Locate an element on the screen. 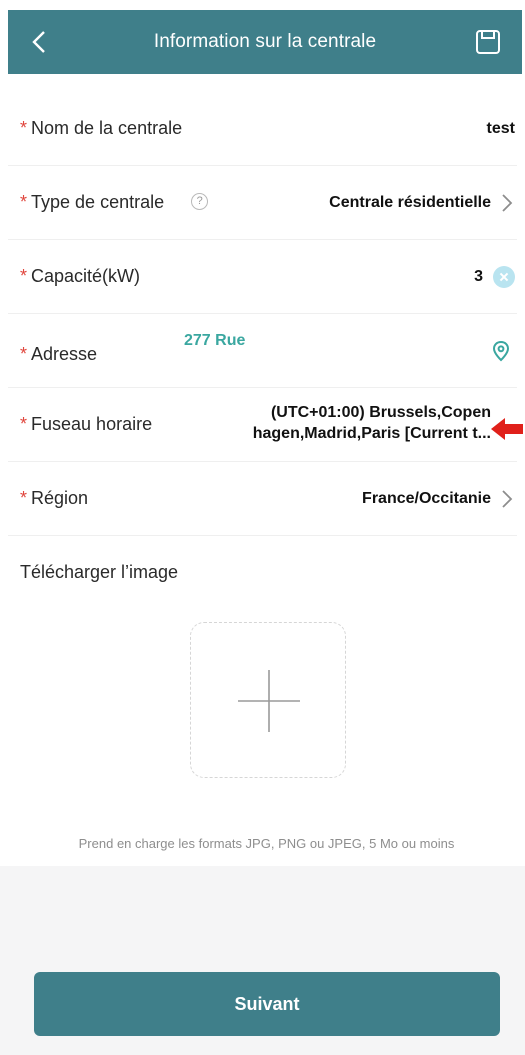 Image resolution: width=525 pixels, height=1055 pixels. app-header: Information sur la centrale is located at coordinates (265, 42).